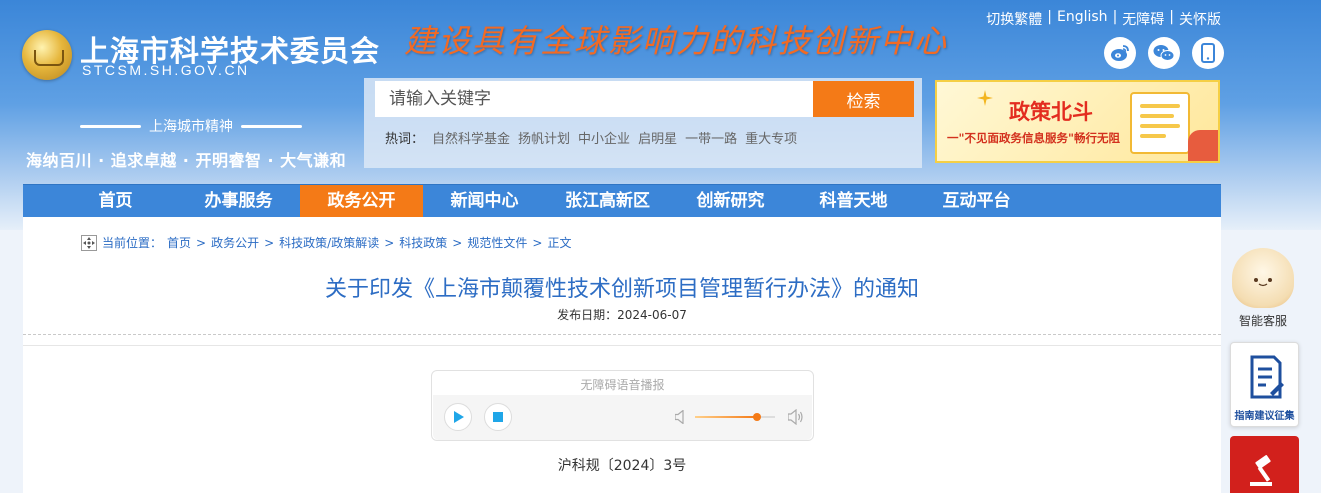 The height and width of the screenshot is (493, 1321). I want to click on social-icons, so click(1164, 53).